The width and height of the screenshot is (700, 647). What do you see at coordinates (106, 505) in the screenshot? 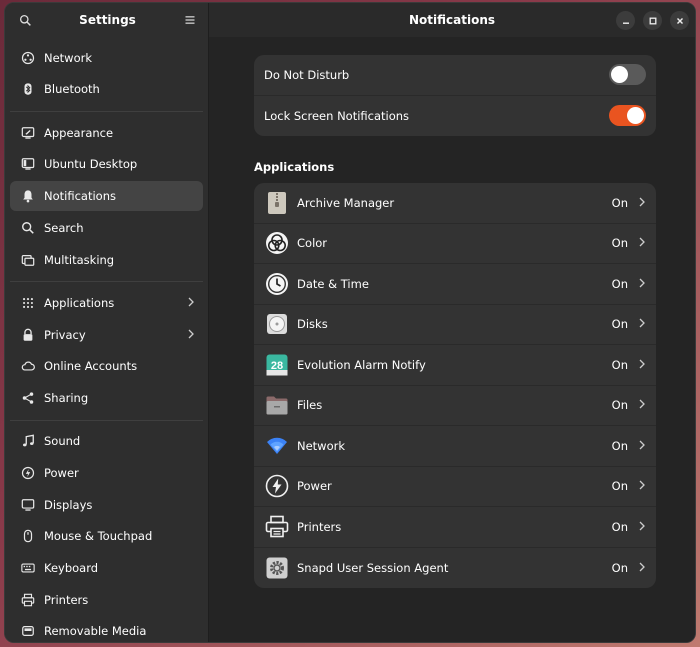
I see `sidebar-item-displays: Displays` at bounding box center [106, 505].